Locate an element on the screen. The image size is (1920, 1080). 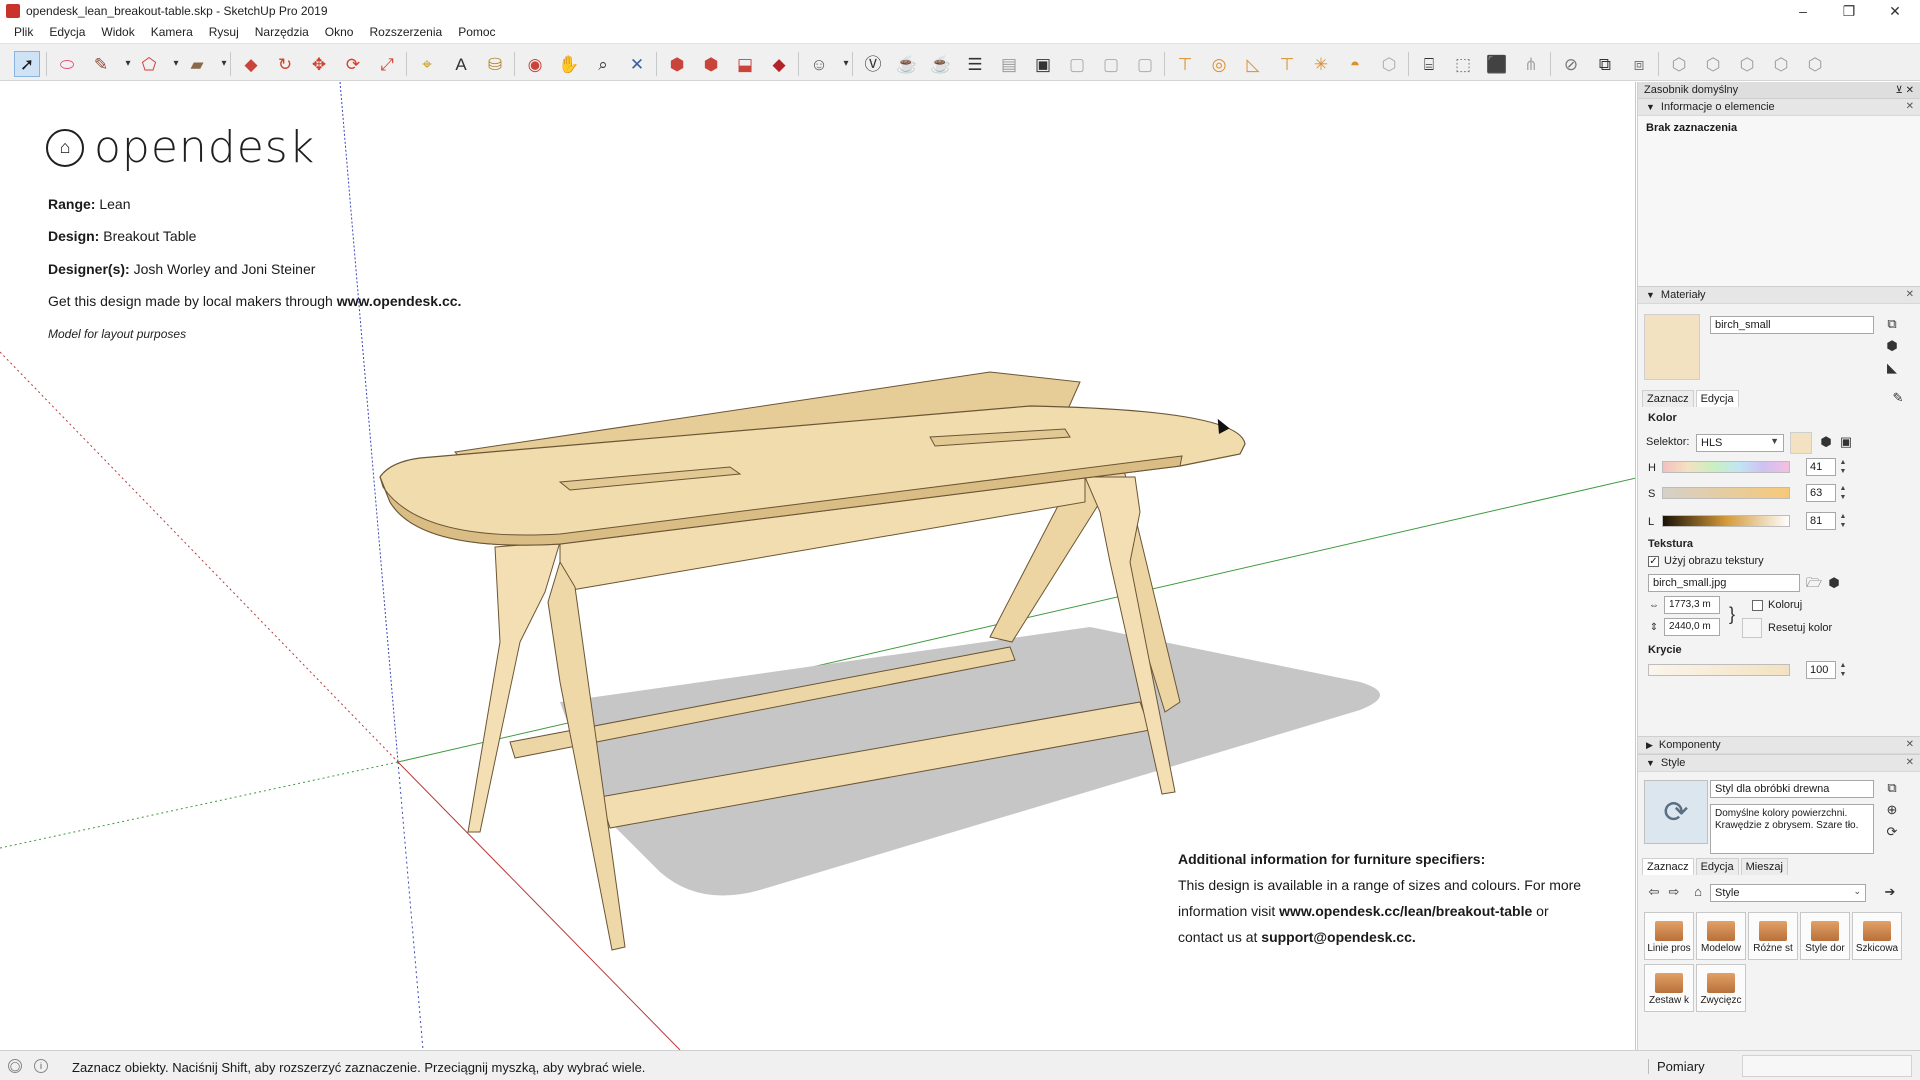
back-view-tool: ⬡ is located at coordinates (1815, 64).